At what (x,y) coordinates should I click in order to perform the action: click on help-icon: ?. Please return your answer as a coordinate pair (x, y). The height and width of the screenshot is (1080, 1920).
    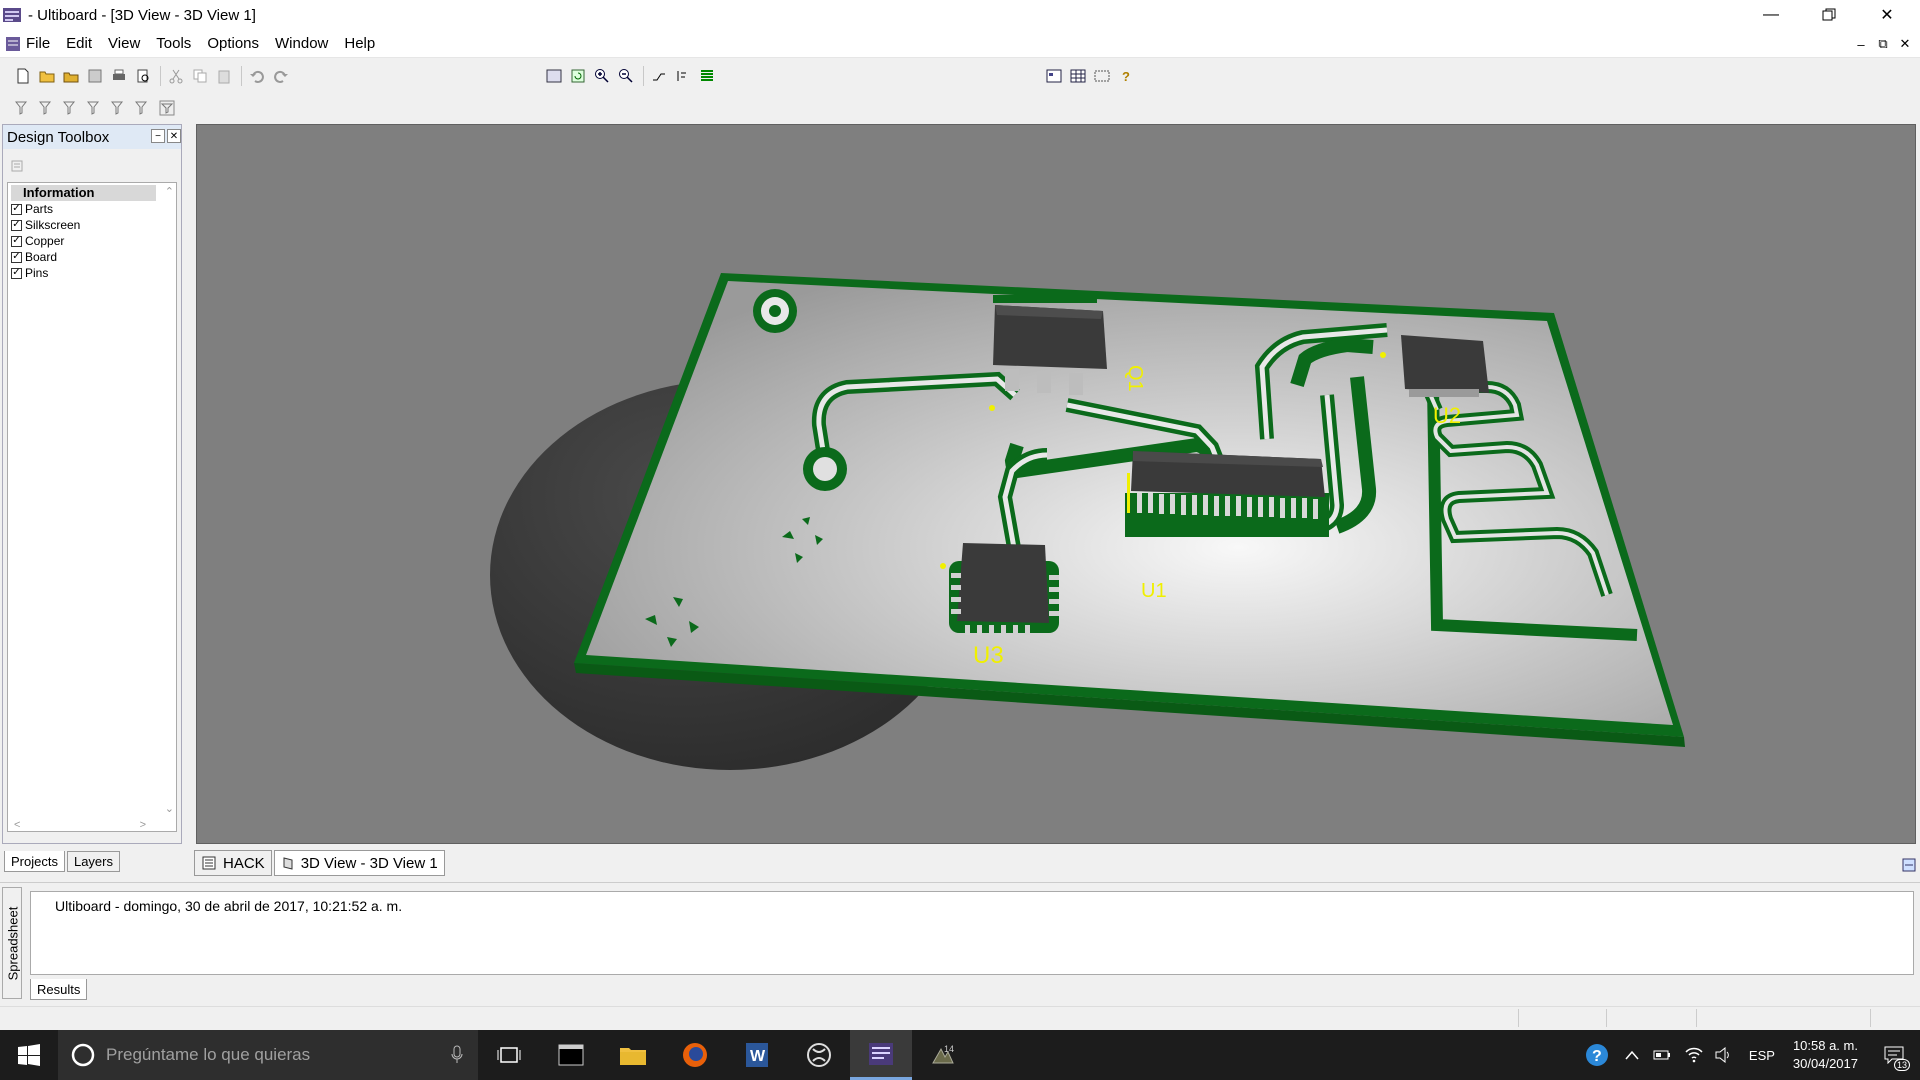
    Looking at the image, I should click on (1126, 76).